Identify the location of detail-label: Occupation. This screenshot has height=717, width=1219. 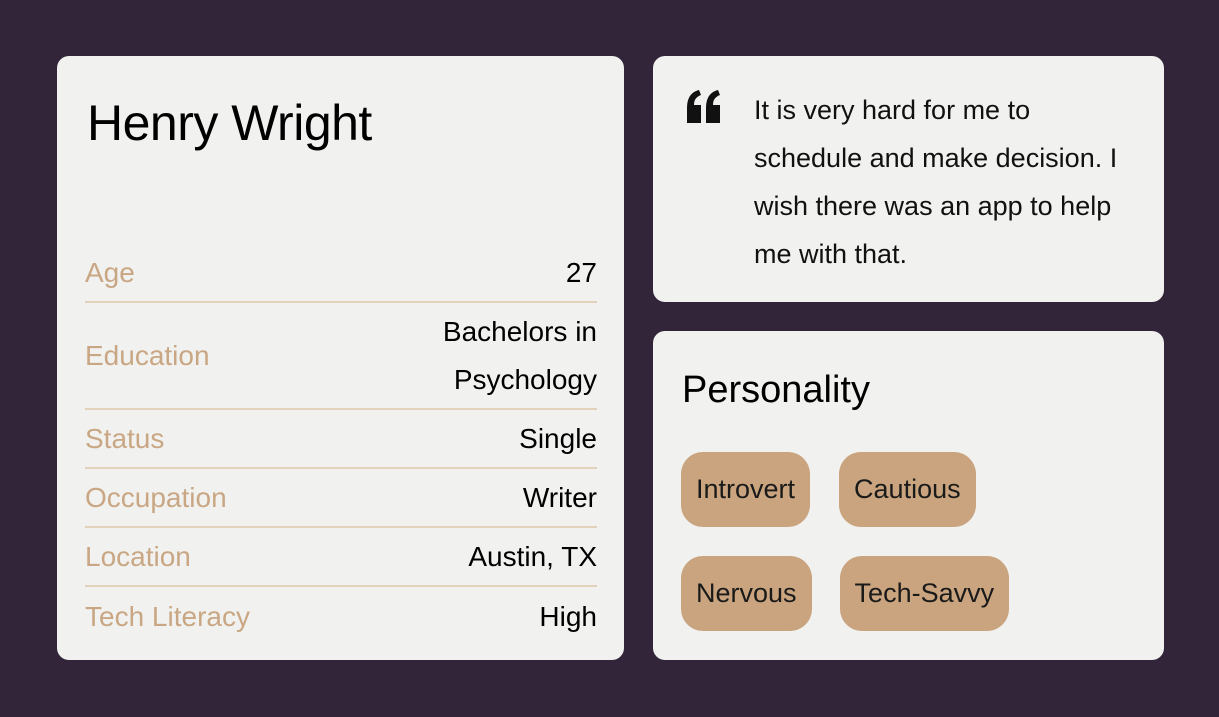
(156, 497).